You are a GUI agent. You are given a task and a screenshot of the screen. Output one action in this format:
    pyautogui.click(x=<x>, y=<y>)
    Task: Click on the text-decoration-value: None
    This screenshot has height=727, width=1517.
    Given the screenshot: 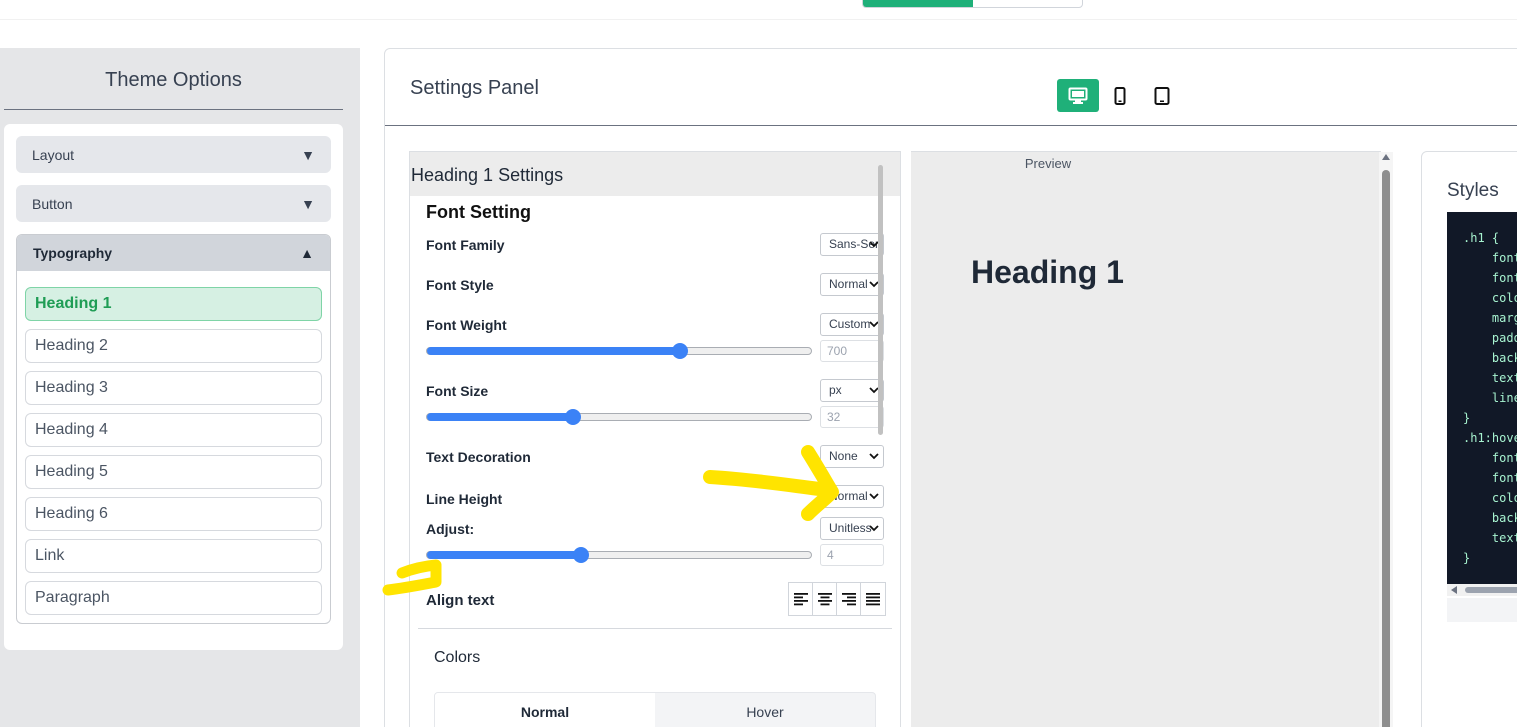 What is the action you would take?
    pyautogui.click(x=843, y=456)
    